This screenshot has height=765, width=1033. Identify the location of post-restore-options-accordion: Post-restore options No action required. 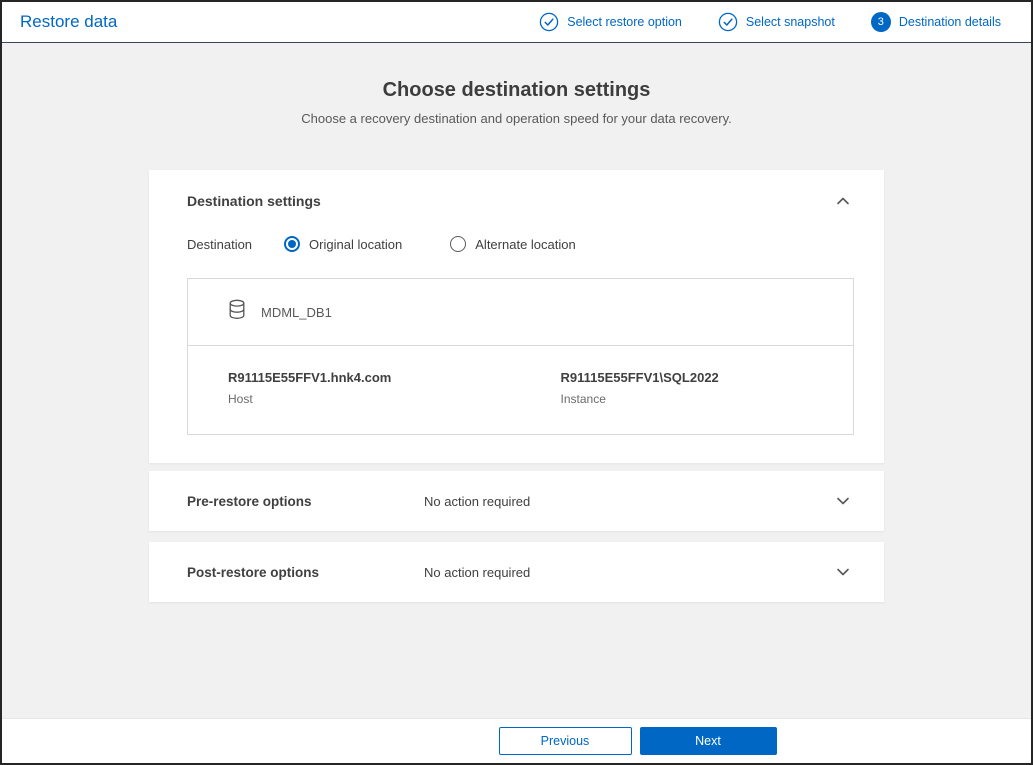
(516, 572).